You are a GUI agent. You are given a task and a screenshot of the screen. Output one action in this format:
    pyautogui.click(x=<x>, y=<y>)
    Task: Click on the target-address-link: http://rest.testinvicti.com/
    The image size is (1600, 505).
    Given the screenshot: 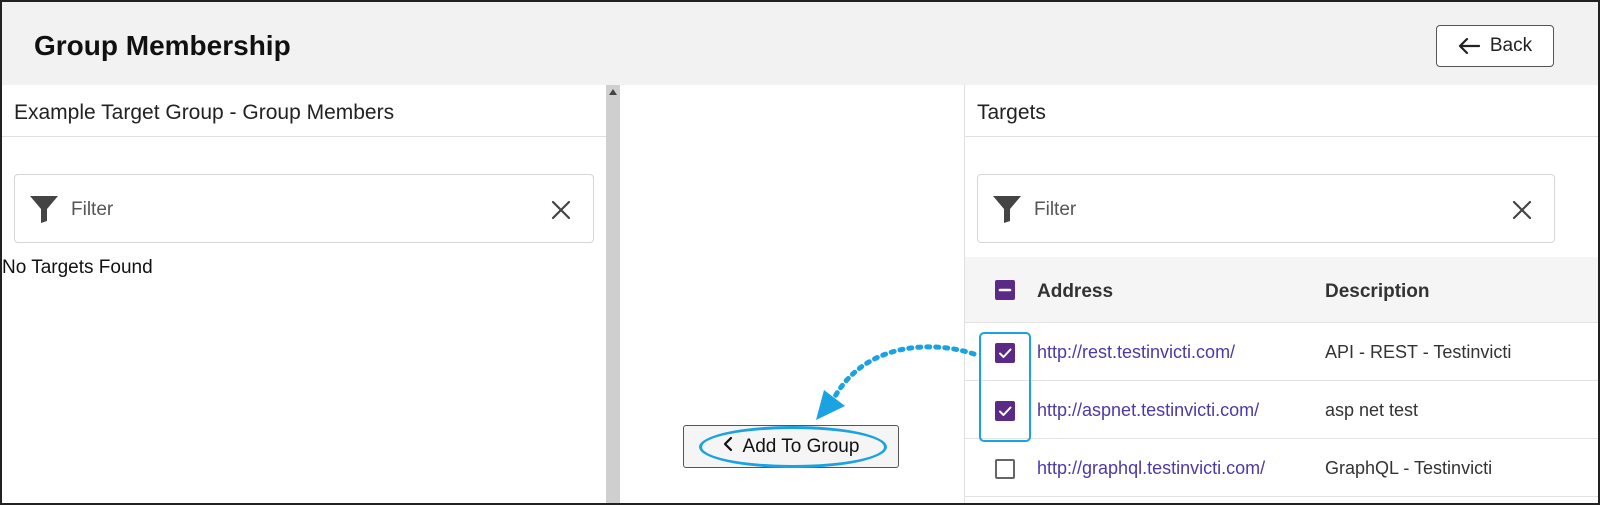 What is the action you would take?
    pyautogui.click(x=1136, y=352)
    